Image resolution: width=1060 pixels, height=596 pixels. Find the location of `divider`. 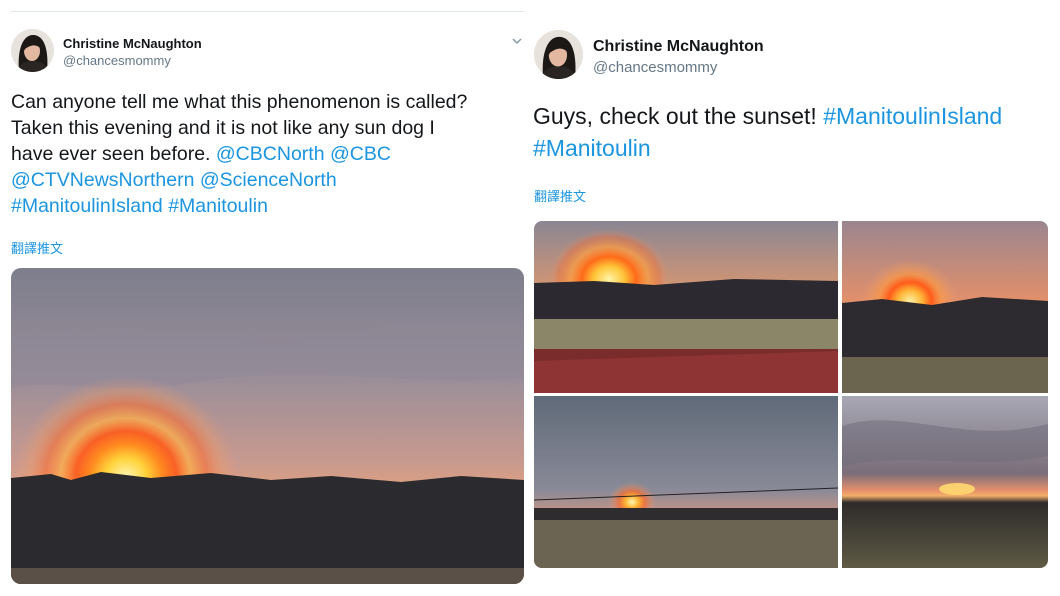

divider is located at coordinates (267, 11).